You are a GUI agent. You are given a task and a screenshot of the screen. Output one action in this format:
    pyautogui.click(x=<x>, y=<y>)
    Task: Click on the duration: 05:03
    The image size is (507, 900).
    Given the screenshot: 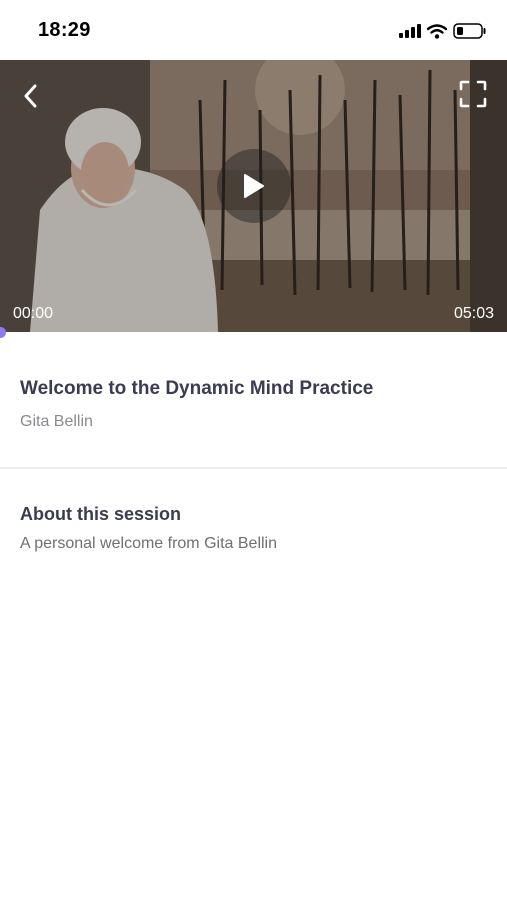 What is the action you would take?
    pyautogui.click(x=473, y=313)
    